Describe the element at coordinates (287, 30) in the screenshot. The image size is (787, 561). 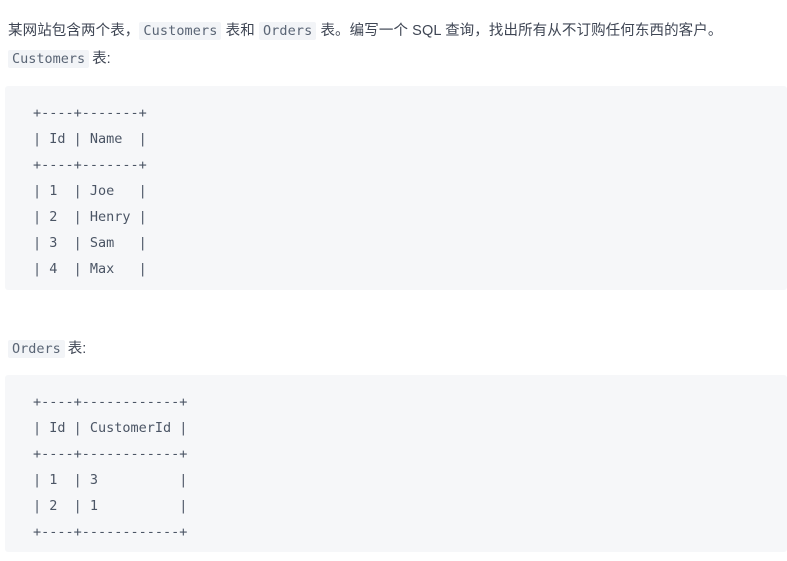
I see `inline-code-orders: Orders` at that location.